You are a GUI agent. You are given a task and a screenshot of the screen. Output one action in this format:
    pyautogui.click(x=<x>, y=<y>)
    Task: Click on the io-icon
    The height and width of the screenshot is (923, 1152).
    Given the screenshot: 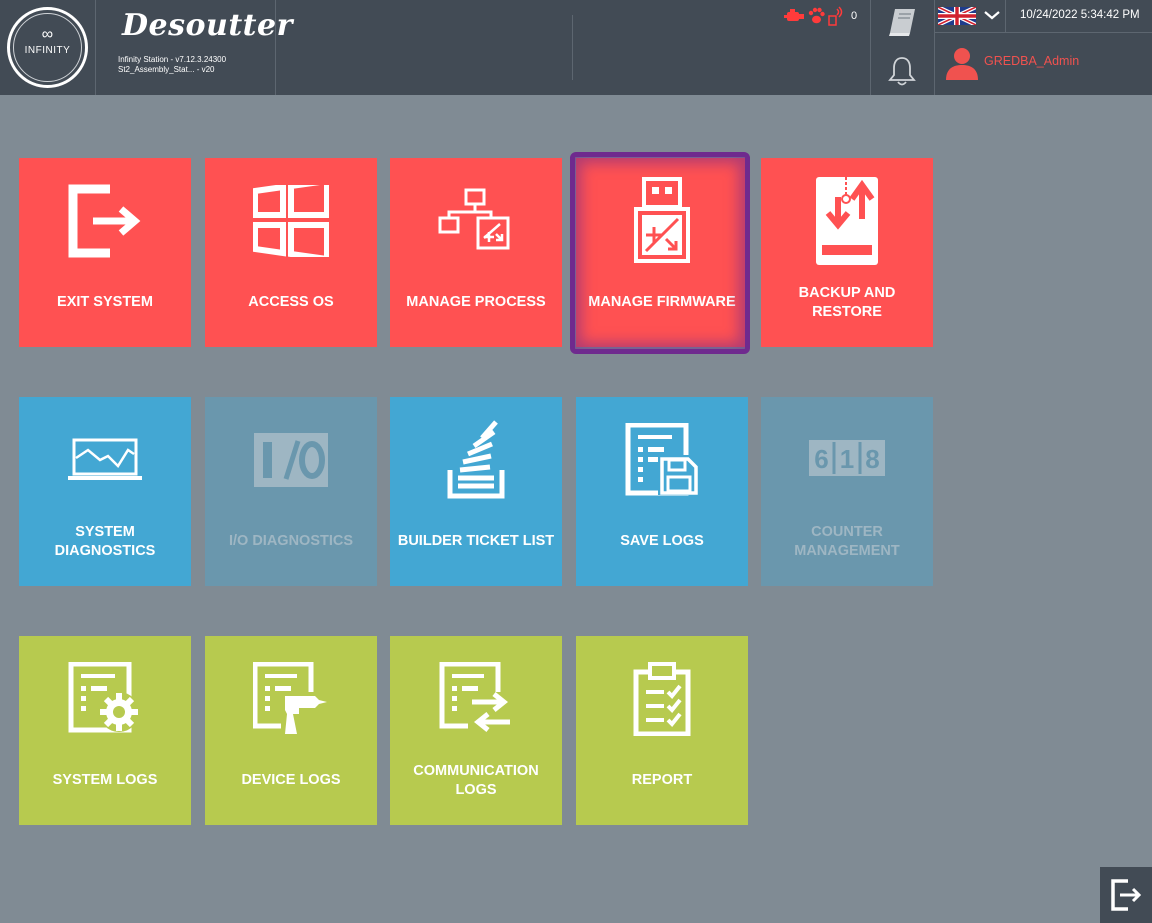 What is the action you would take?
    pyautogui.click(x=291, y=459)
    